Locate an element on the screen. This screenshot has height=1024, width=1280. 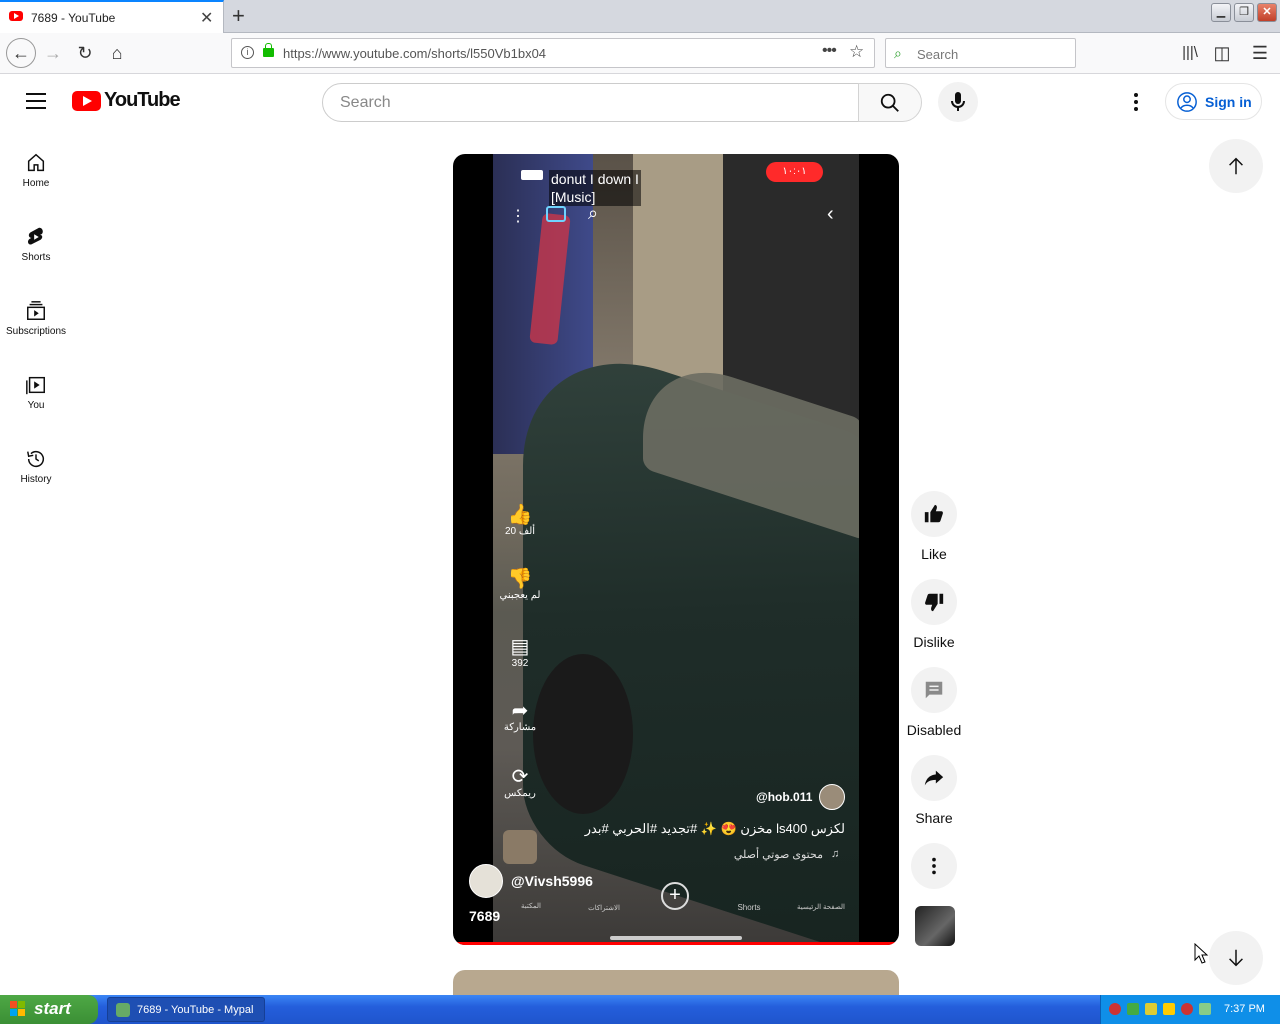
embedded-more-icon: ⋮ is located at coordinates (518, 216).